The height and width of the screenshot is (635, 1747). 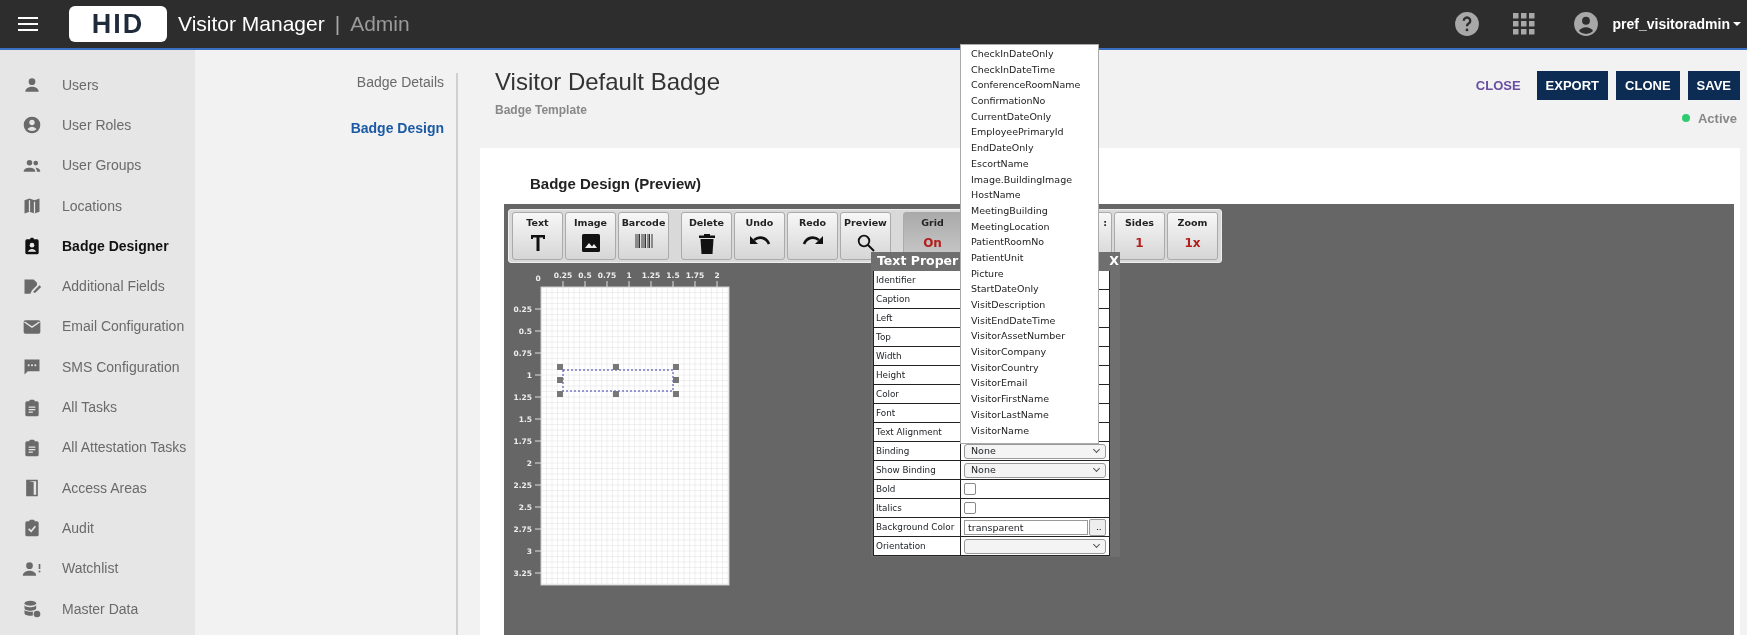 What do you see at coordinates (1029, 85) in the screenshot?
I see `dropdown-option: ConferenceRoomName` at bounding box center [1029, 85].